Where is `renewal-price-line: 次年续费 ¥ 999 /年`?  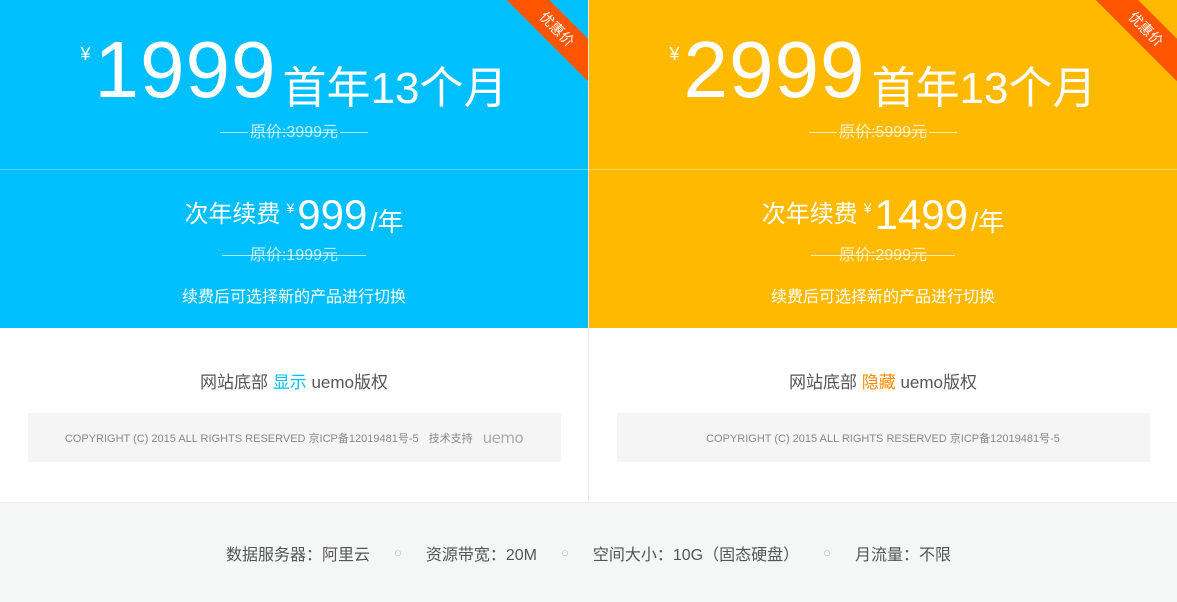
renewal-price-line: 次年续费 ¥ 999 /年 is located at coordinates (294, 204).